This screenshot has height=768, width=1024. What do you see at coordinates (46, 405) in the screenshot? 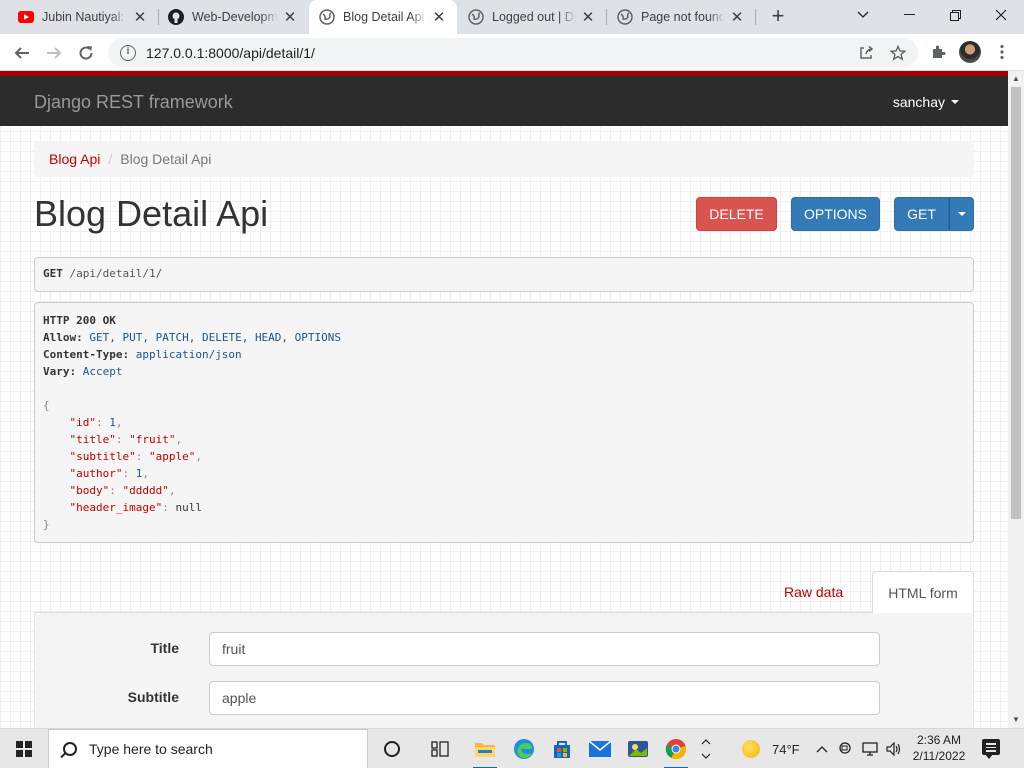
I see `json-open-brace: {` at bounding box center [46, 405].